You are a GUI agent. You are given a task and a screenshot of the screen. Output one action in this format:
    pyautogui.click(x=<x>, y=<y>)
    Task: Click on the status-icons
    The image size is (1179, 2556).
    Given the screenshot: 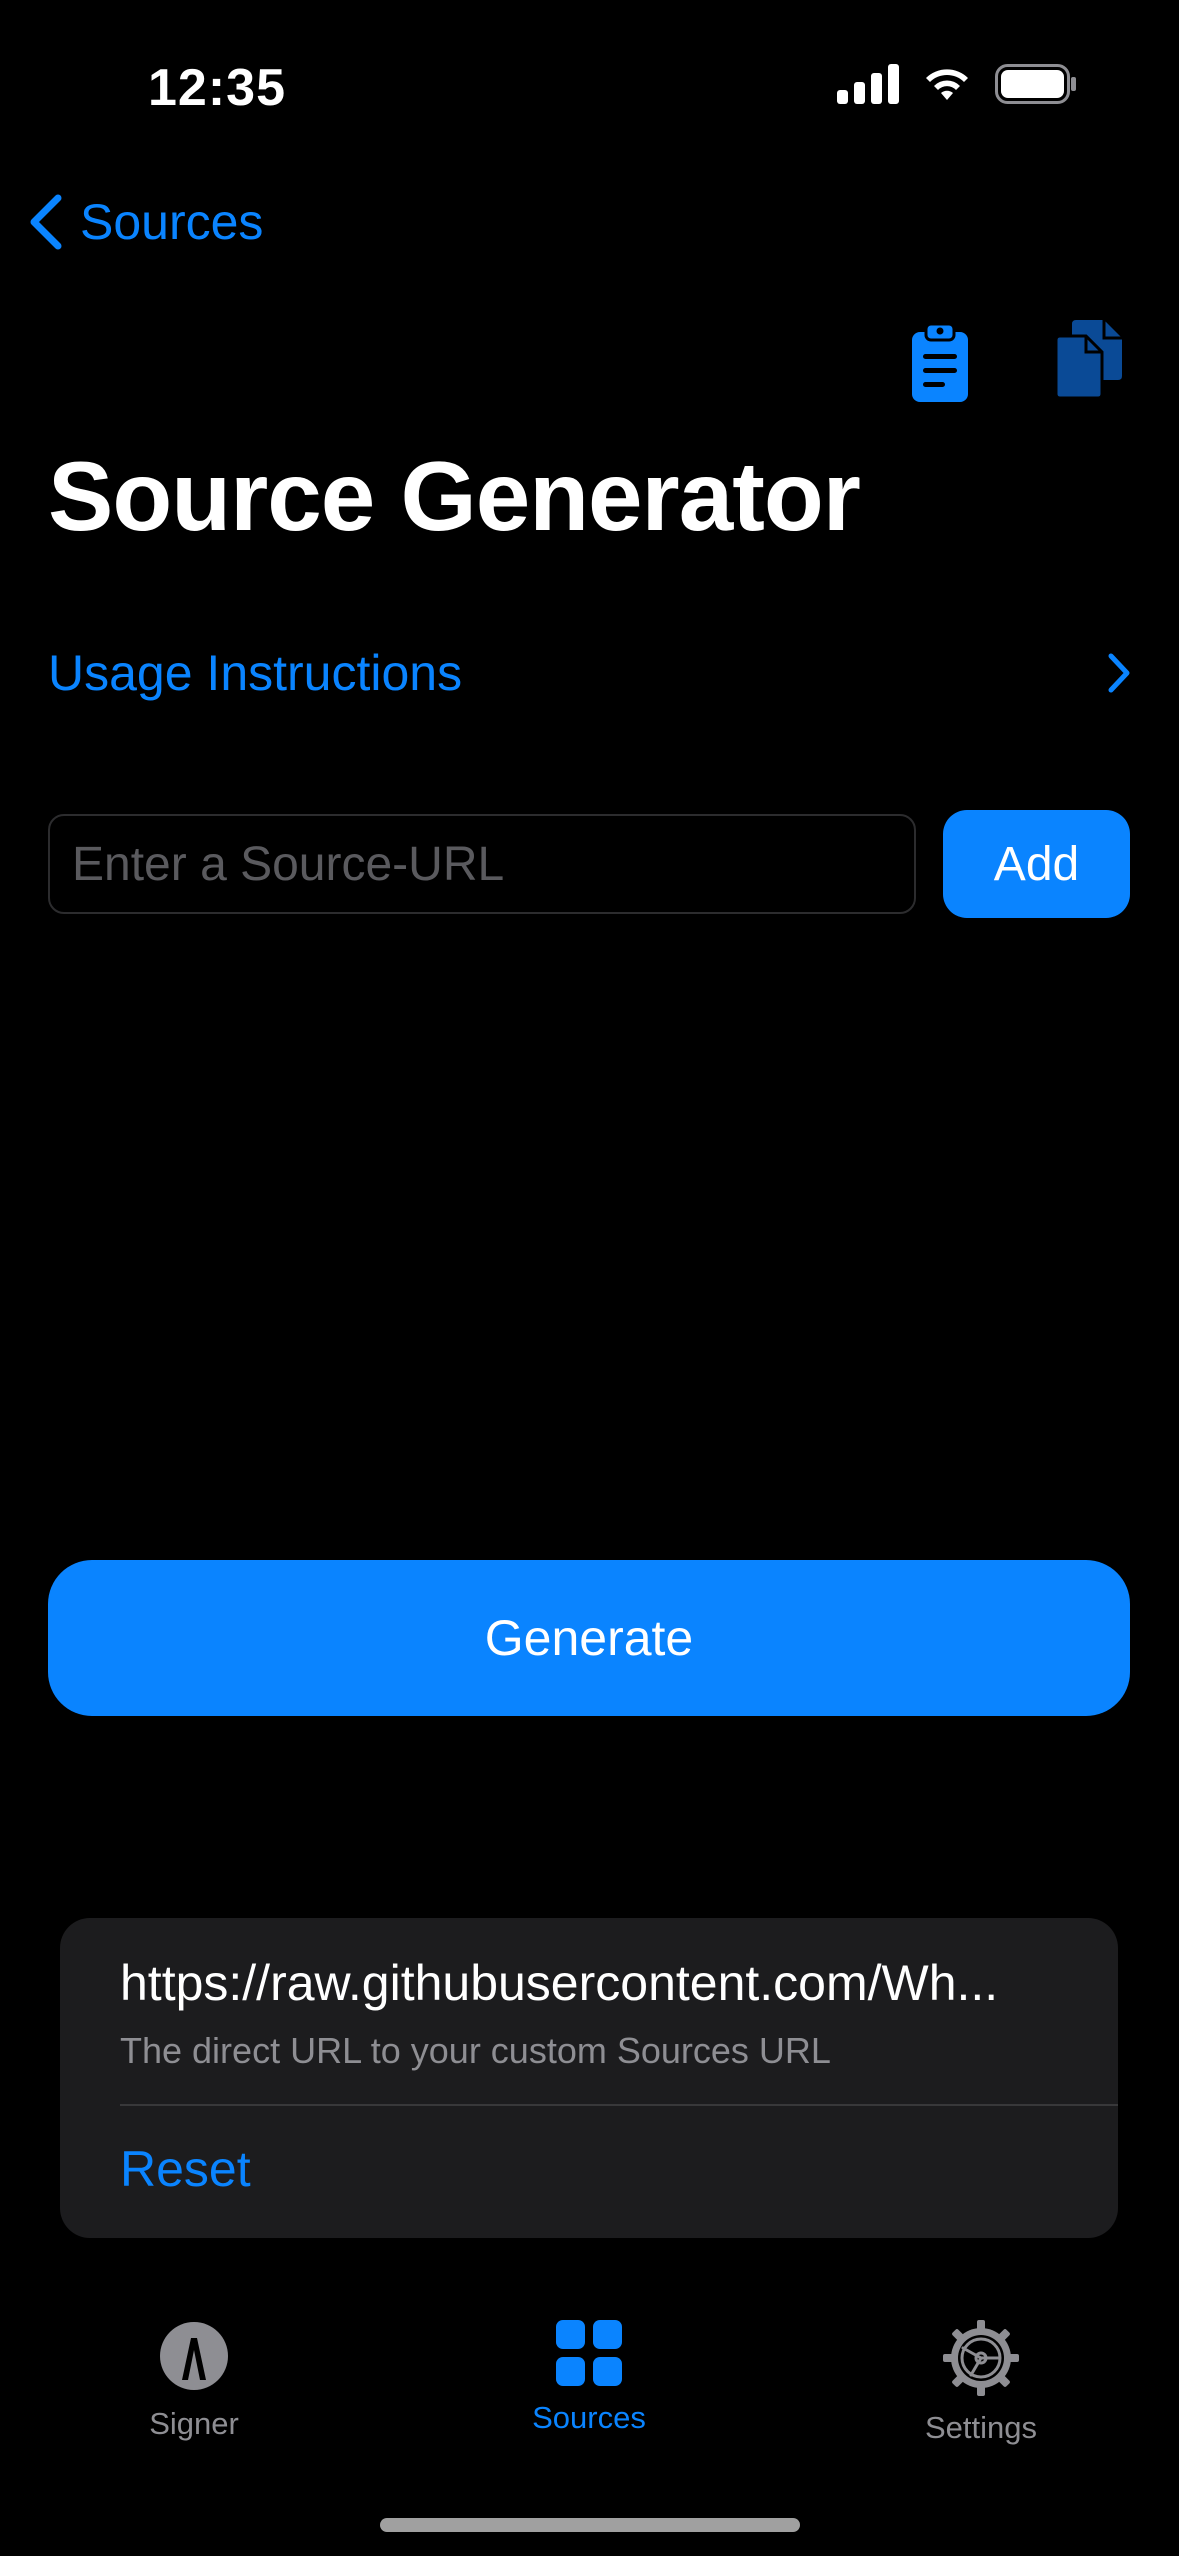 What is the action you would take?
    pyautogui.click(x=957, y=84)
    